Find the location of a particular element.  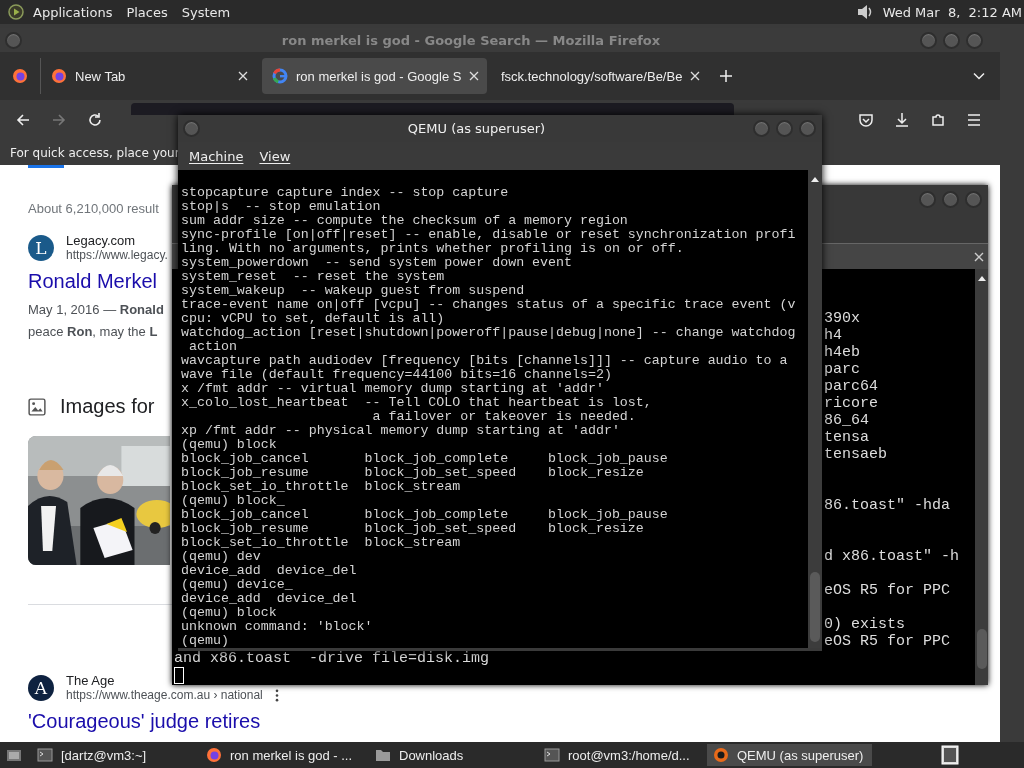

menu-item: View is located at coordinates (275, 156).